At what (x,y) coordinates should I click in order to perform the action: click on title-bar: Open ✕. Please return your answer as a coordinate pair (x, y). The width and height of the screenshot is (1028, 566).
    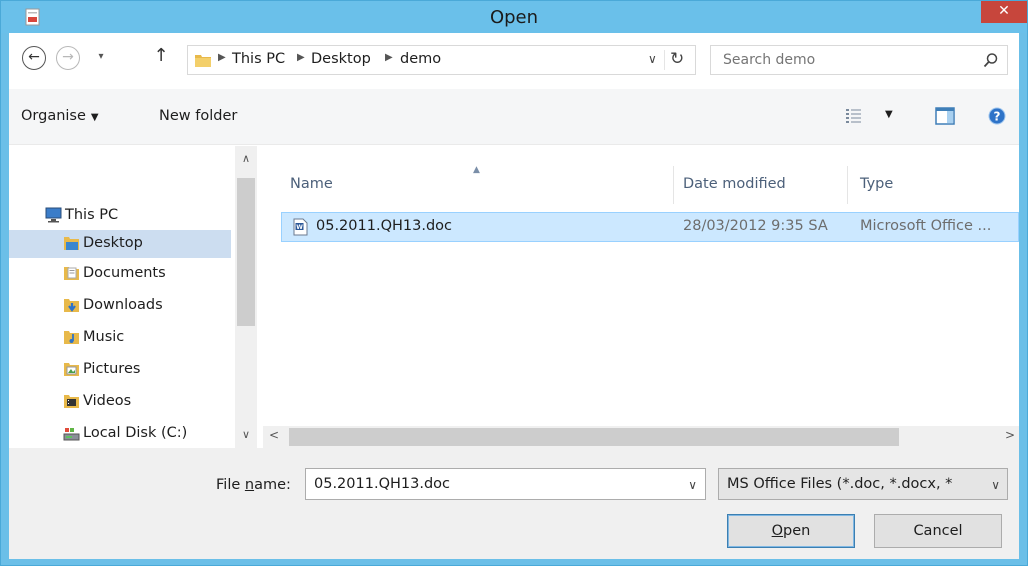
    Looking at the image, I should click on (514, 17).